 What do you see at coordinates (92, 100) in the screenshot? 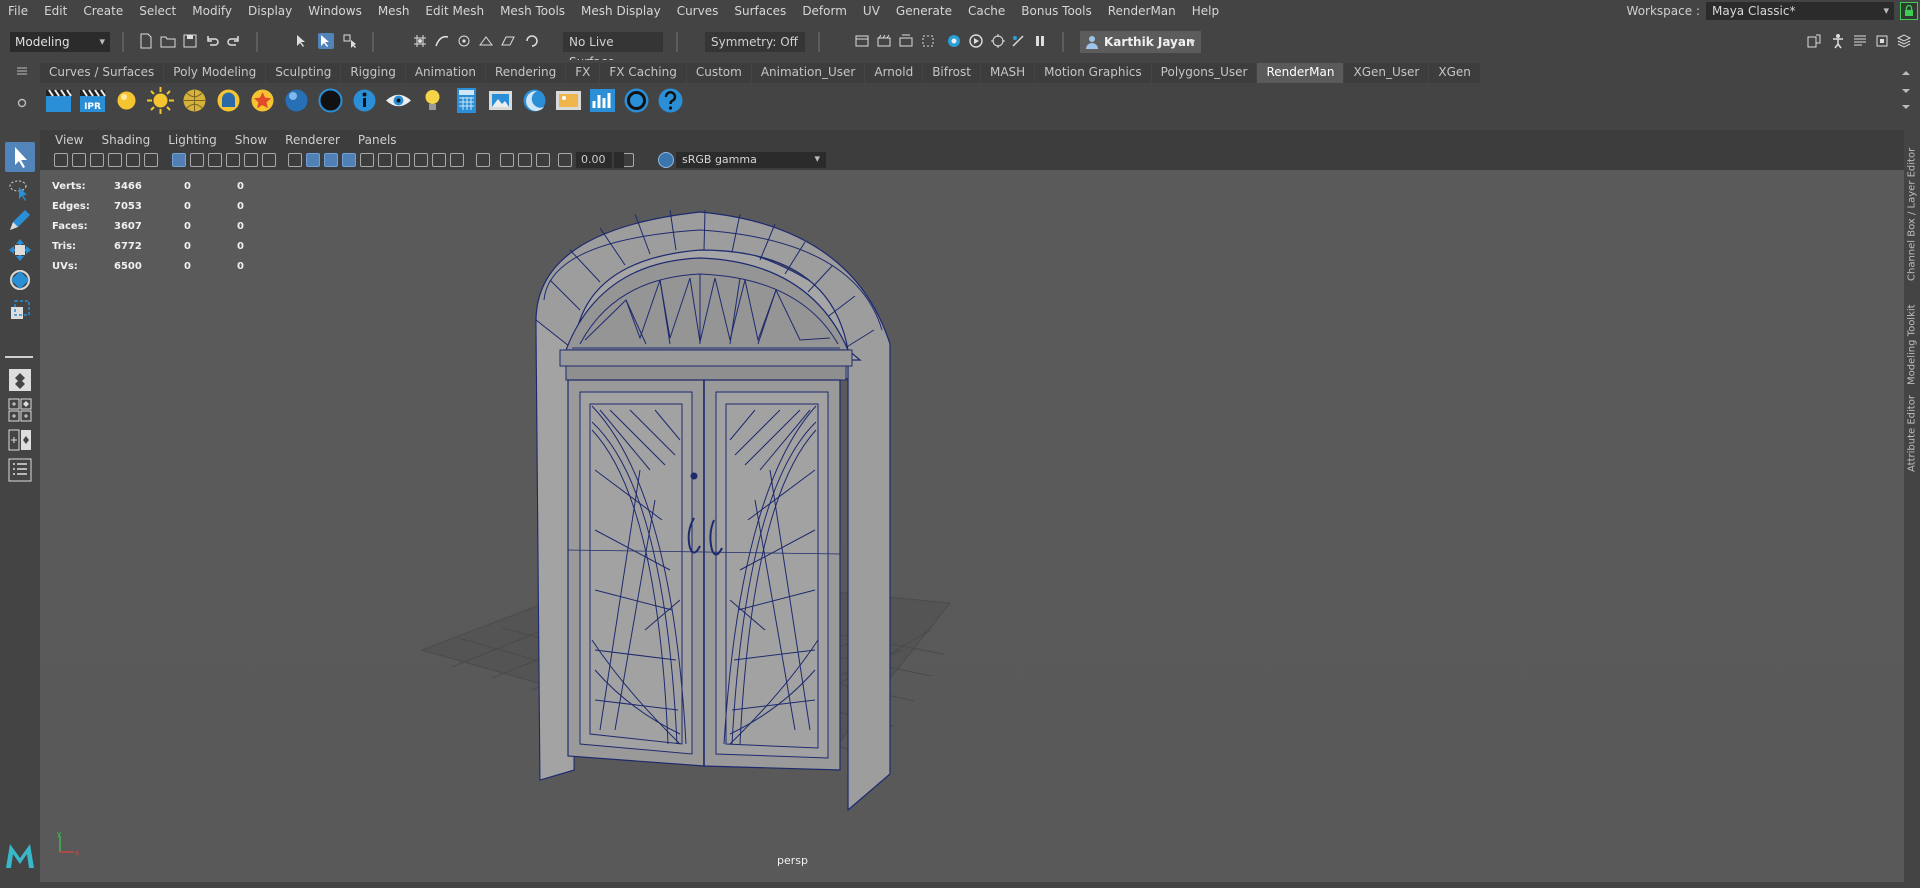
I see `ipr-clapperboard-icon: IPR` at bounding box center [92, 100].